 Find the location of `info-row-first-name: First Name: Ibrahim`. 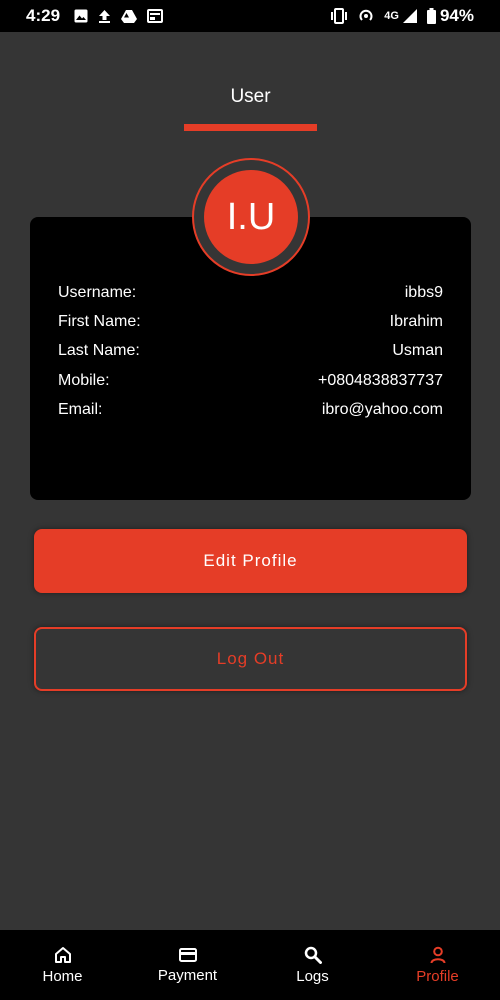

info-row-first-name: First Name: Ibrahim is located at coordinates (250, 322).